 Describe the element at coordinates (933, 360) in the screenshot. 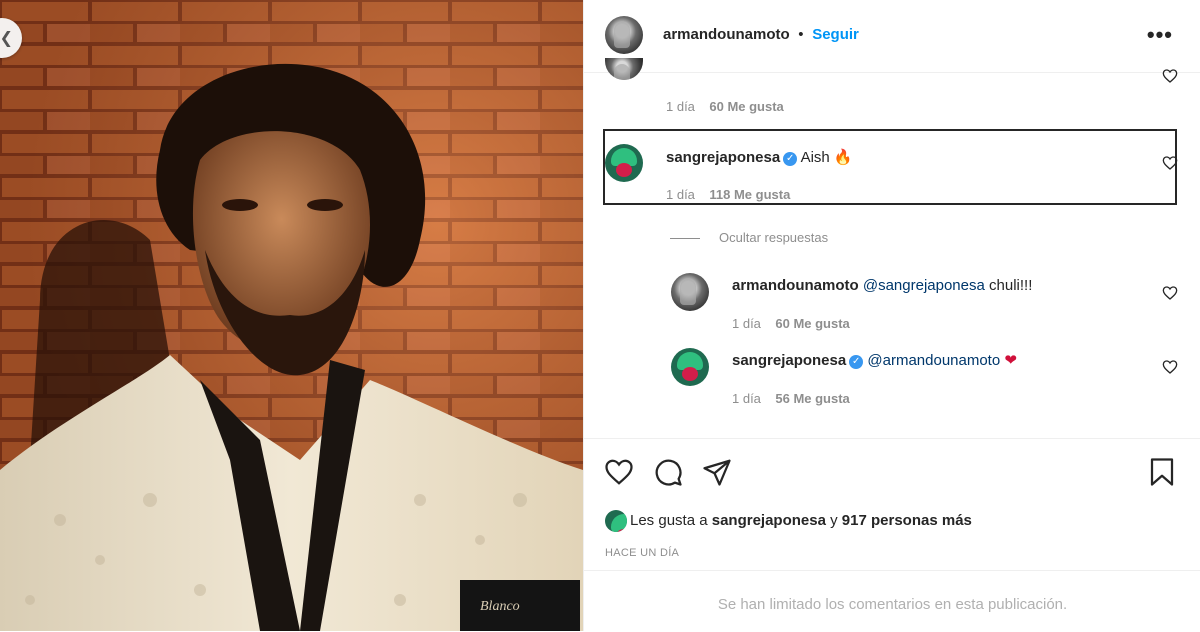

I see `reply-mention: @armandounamoto` at that location.